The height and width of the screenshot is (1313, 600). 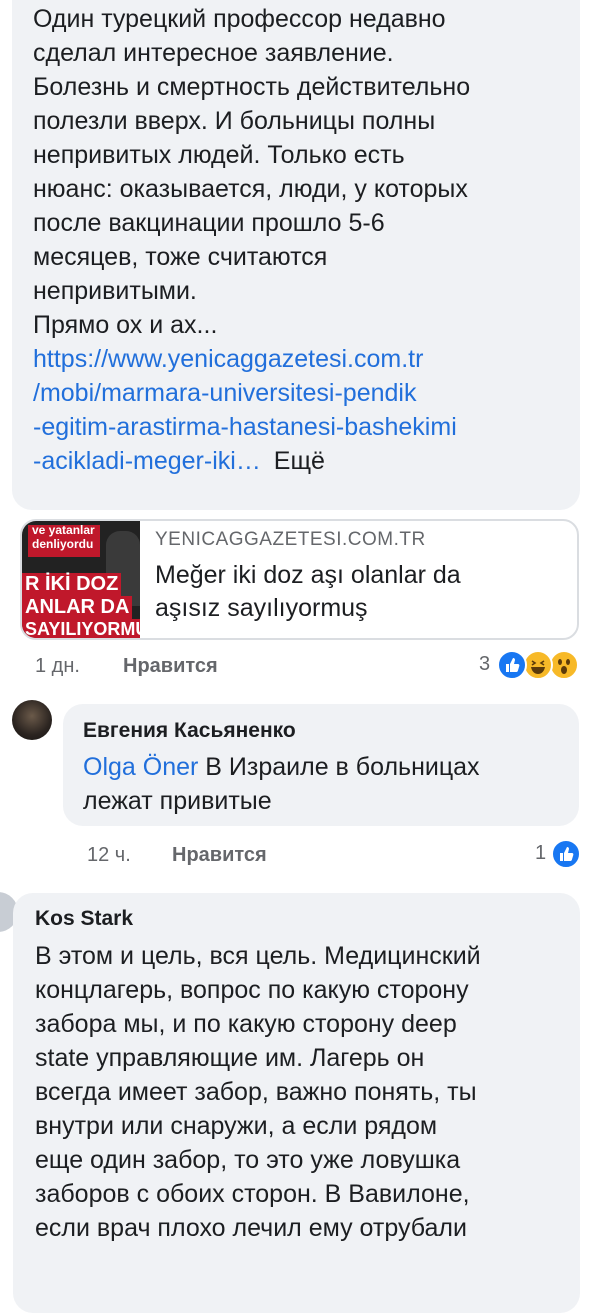 What do you see at coordinates (109, 855) in the screenshot?
I see `comment-2-time: 12 ч.` at bounding box center [109, 855].